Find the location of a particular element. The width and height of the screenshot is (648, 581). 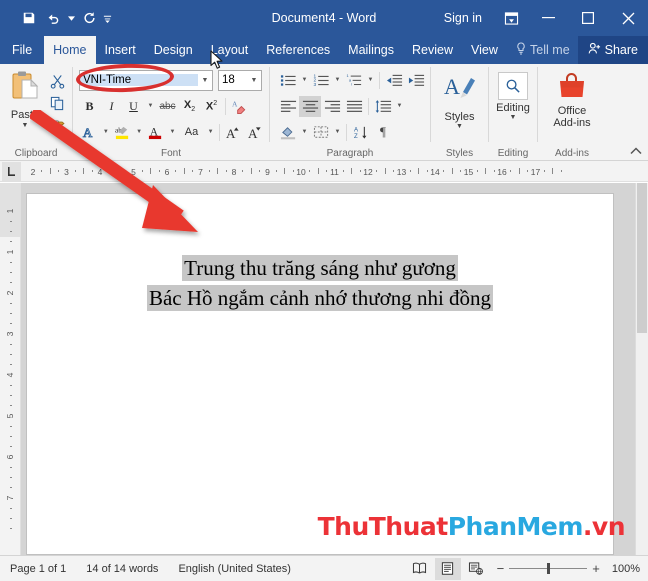

tell-me-button: Tell me is located at coordinates (543, 50).